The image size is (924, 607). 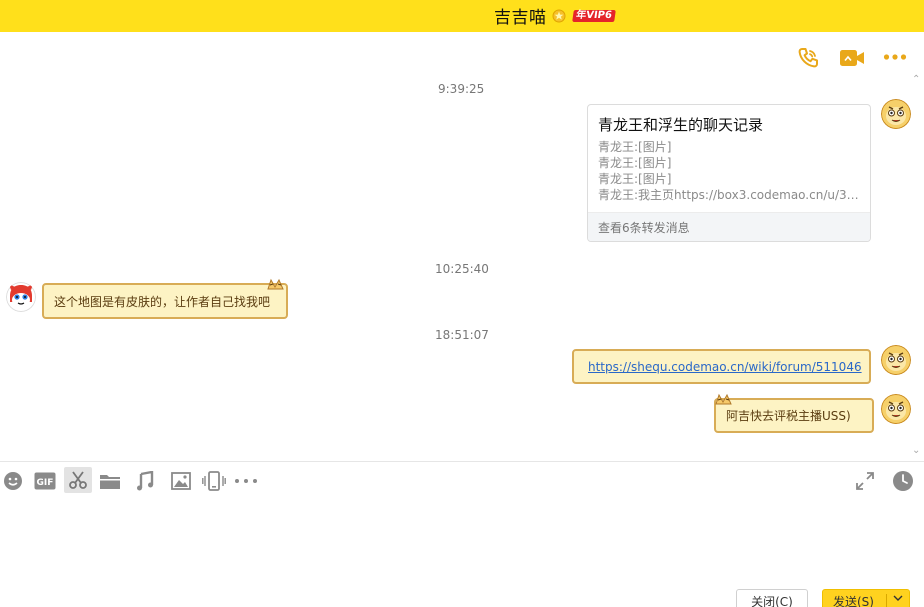 What do you see at coordinates (145, 481) in the screenshot?
I see `music-note-icon` at bounding box center [145, 481].